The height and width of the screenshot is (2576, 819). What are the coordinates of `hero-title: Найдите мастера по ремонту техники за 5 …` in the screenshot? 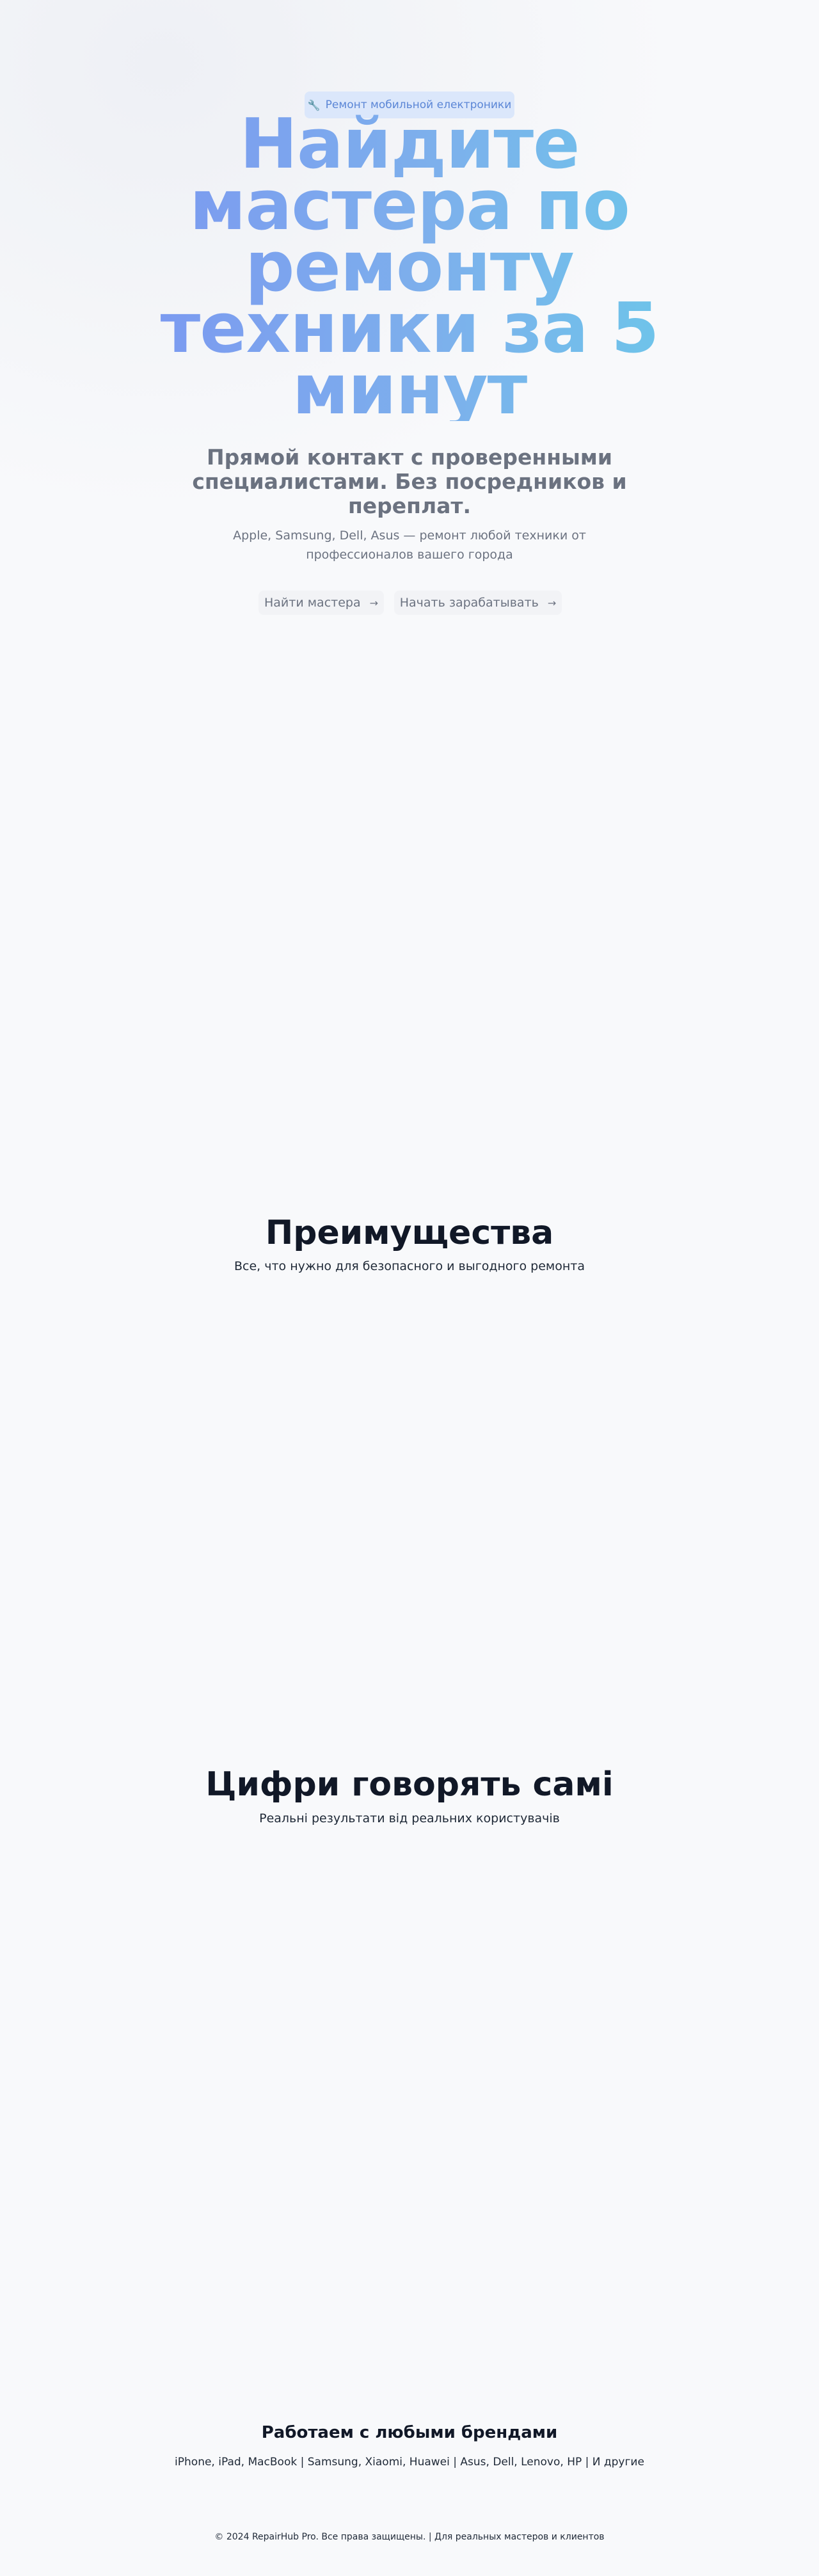 It's located at (409, 267).